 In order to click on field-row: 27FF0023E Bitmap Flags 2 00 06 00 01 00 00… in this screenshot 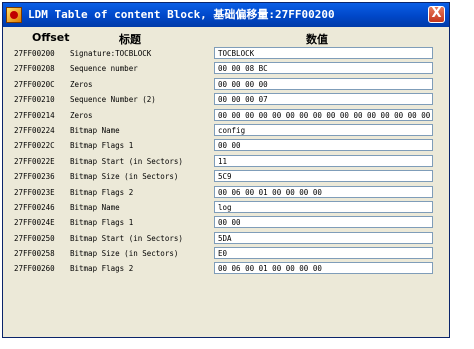, I will do `click(226, 192)`.